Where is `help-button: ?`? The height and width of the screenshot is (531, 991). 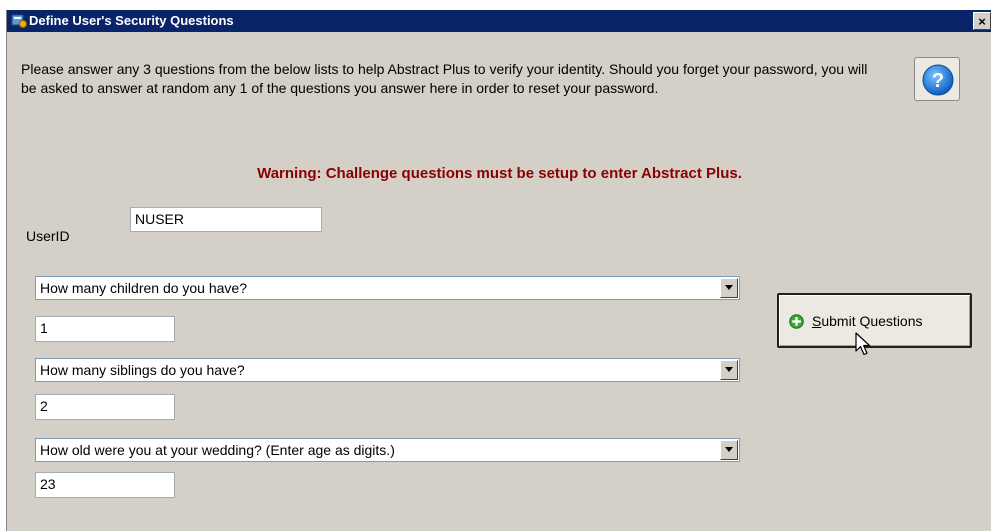 help-button: ? is located at coordinates (937, 79).